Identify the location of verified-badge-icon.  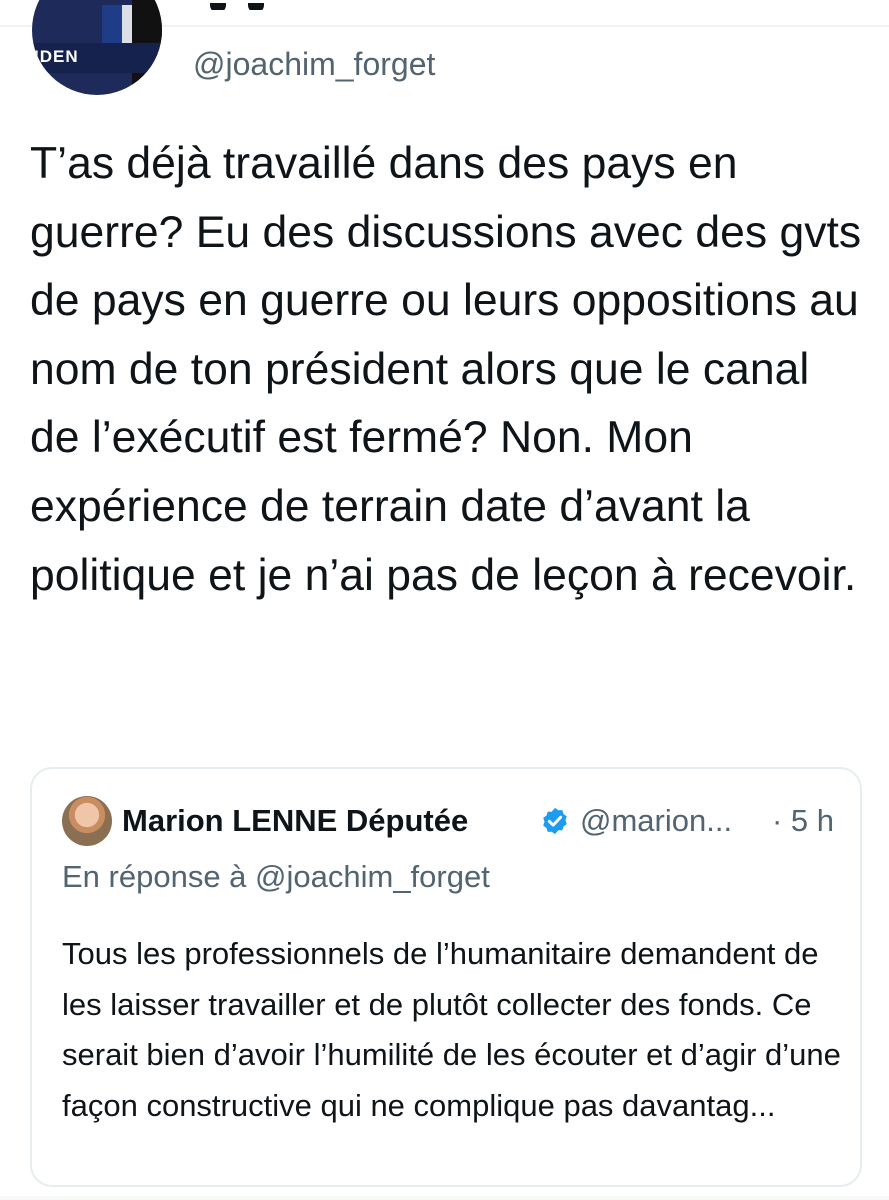
(555, 821).